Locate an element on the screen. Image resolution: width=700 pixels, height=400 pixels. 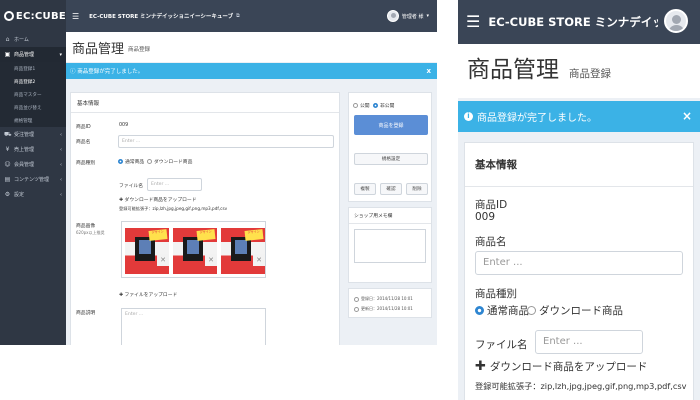
user-menu: 管理者 様 ▾ is located at coordinates (407, 16).